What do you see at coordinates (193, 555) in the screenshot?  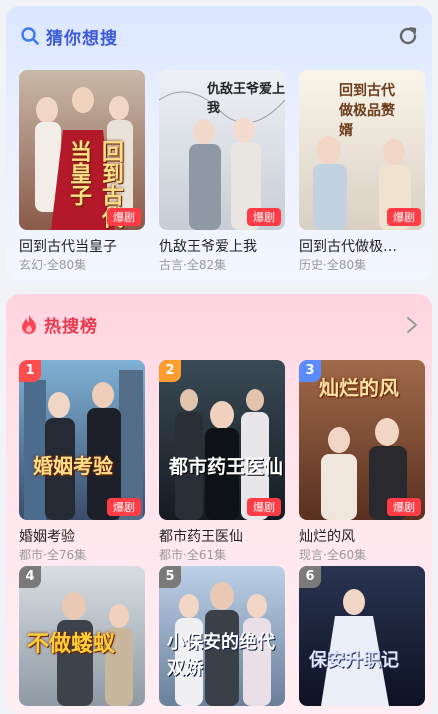 I see `drama-meta: 都市·全61集` at bounding box center [193, 555].